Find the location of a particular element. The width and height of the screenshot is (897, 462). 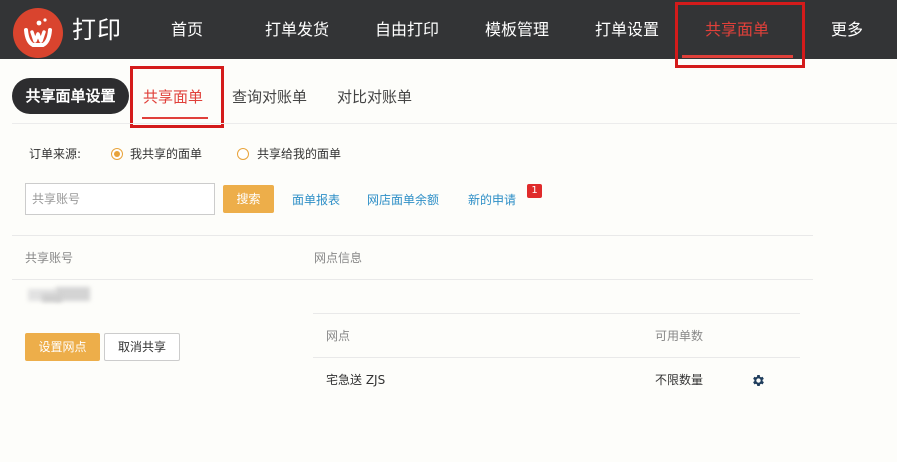

table-header-border is located at coordinates (412, 279).